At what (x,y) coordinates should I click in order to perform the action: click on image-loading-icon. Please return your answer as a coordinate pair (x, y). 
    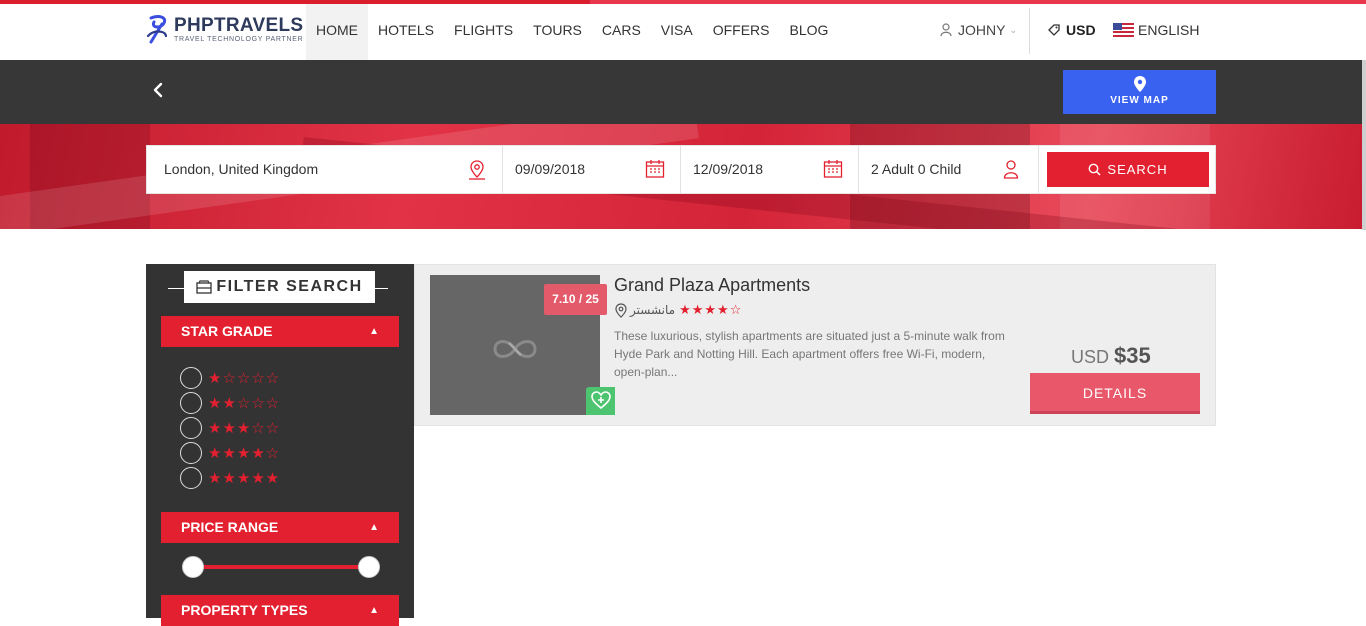
    Looking at the image, I should click on (515, 349).